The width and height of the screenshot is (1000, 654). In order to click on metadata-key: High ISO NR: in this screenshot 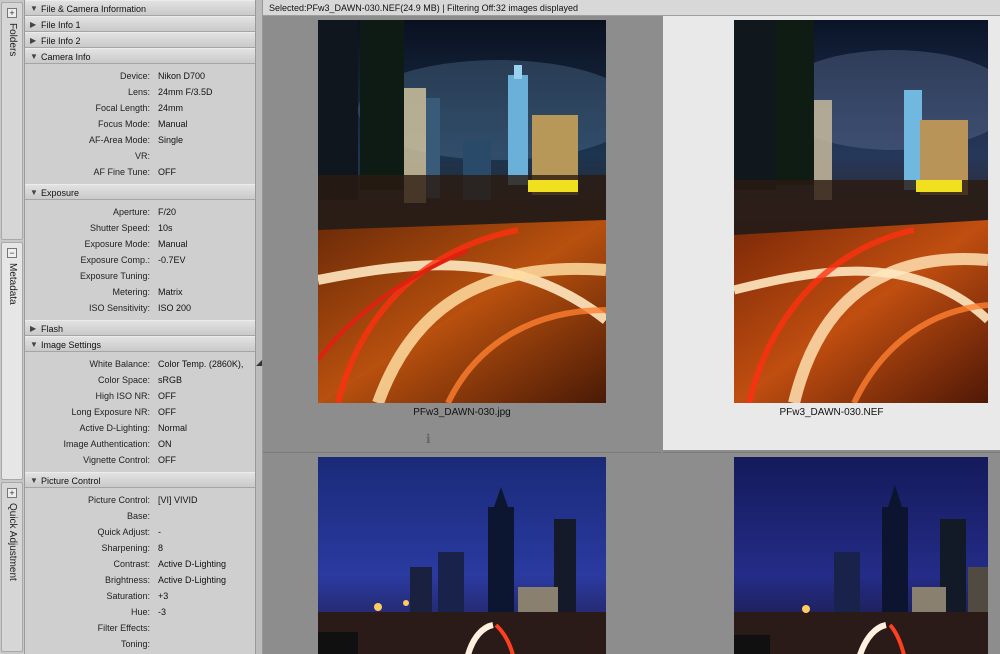, I will do `click(122, 396)`.